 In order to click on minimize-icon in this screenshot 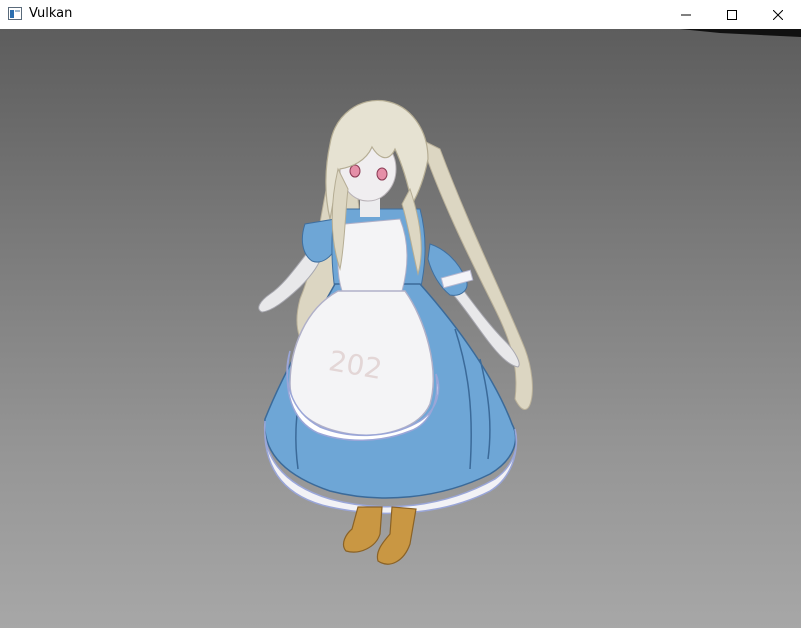, I will do `click(686, 14)`.